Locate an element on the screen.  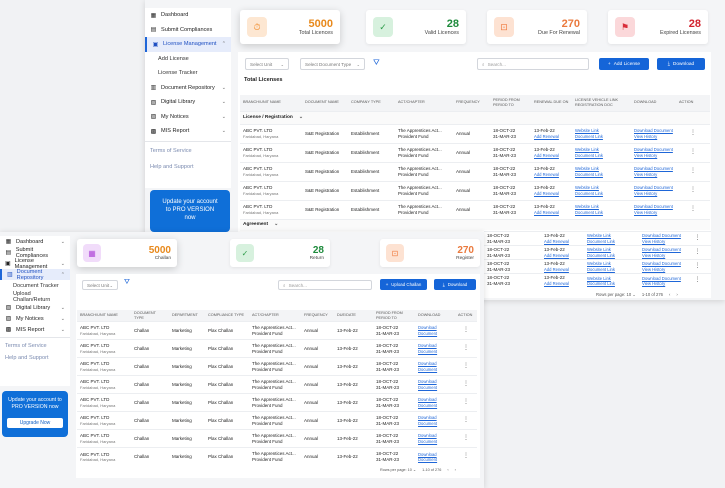
stat-card: ⏱ 5000 Total Licences is located at coordinates (290, 27).